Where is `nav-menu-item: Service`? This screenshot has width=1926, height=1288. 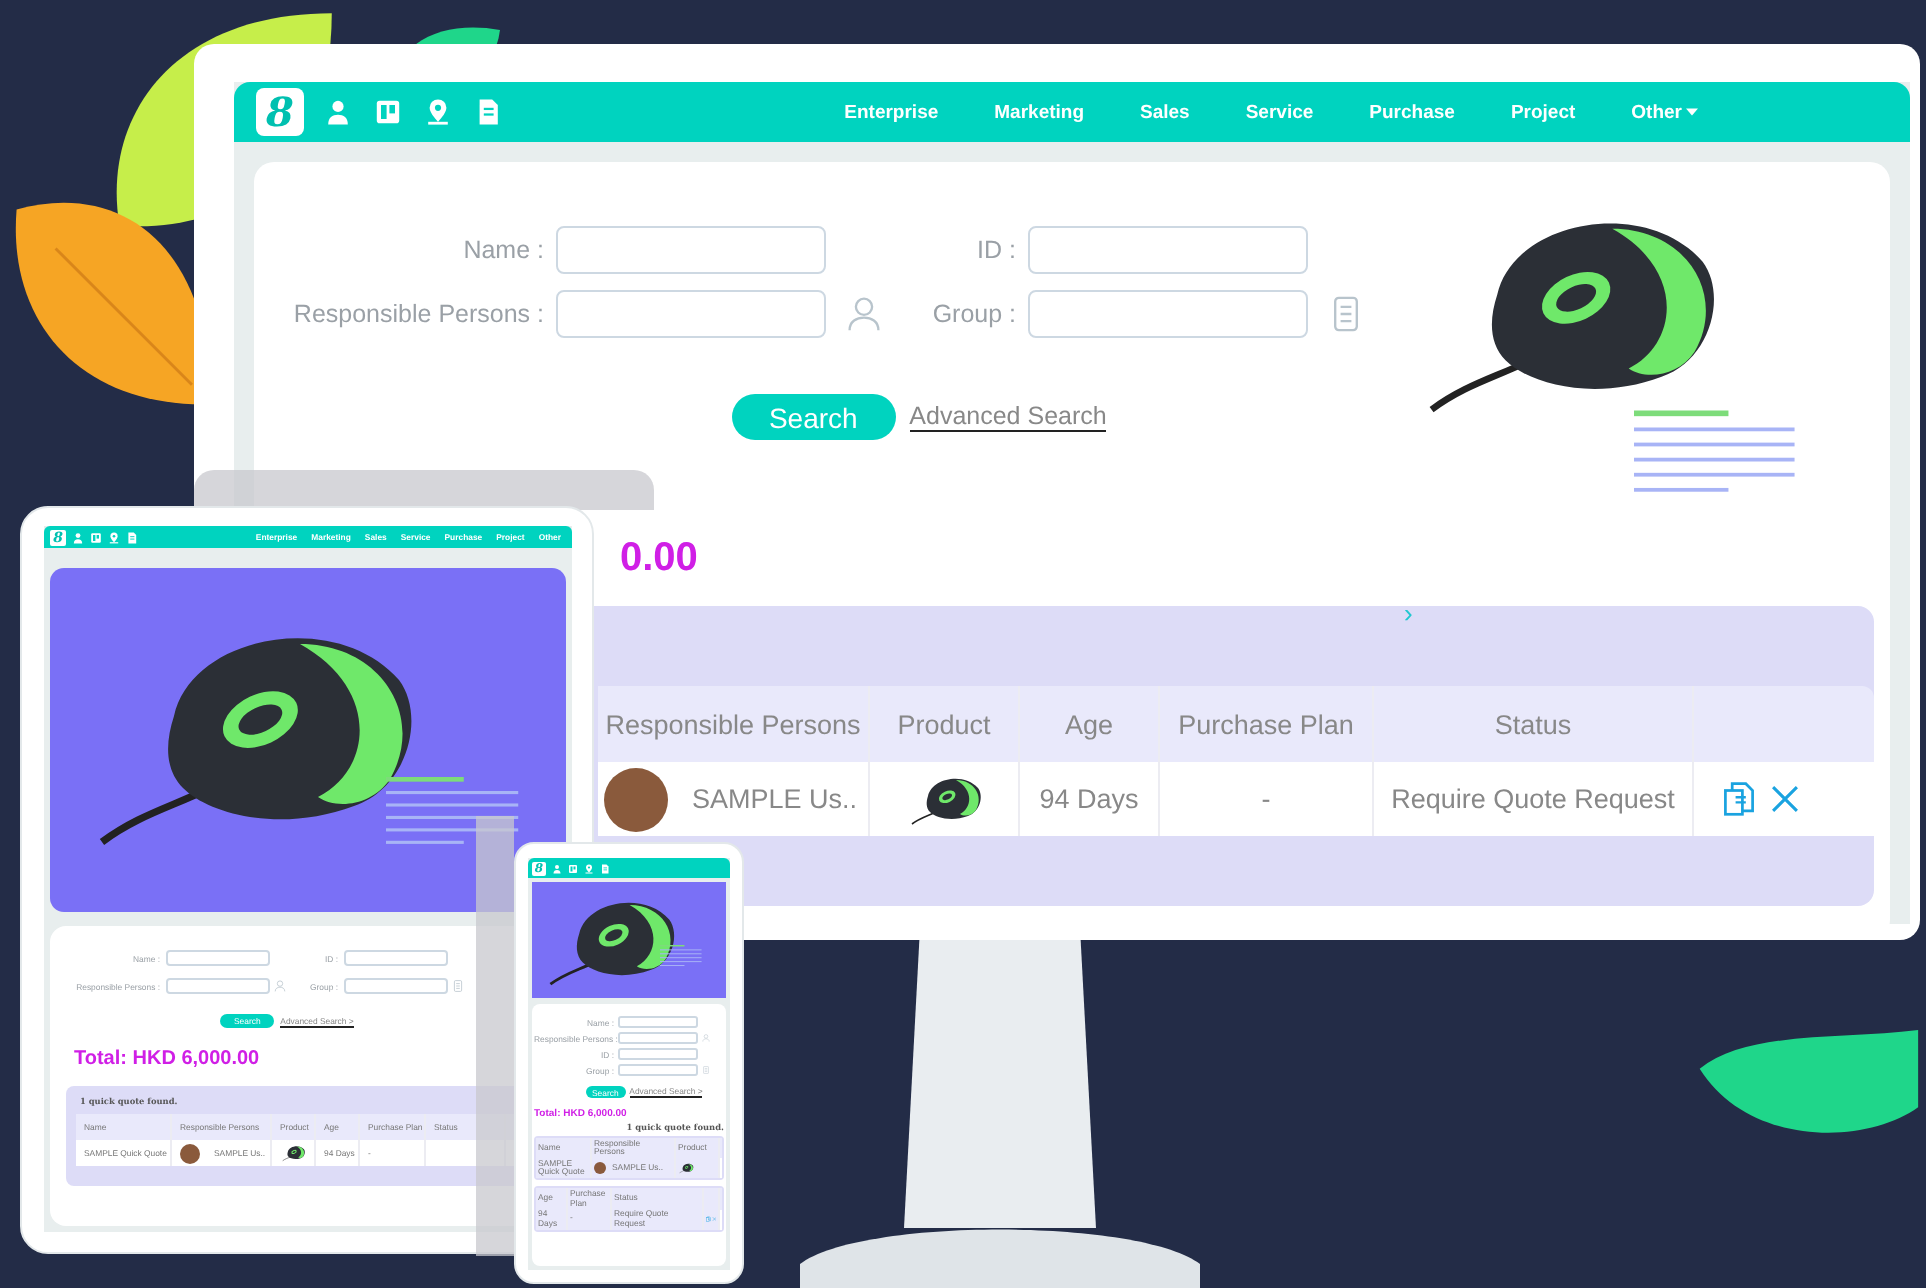 nav-menu-item: Service is located at coordinates (1279, 112).